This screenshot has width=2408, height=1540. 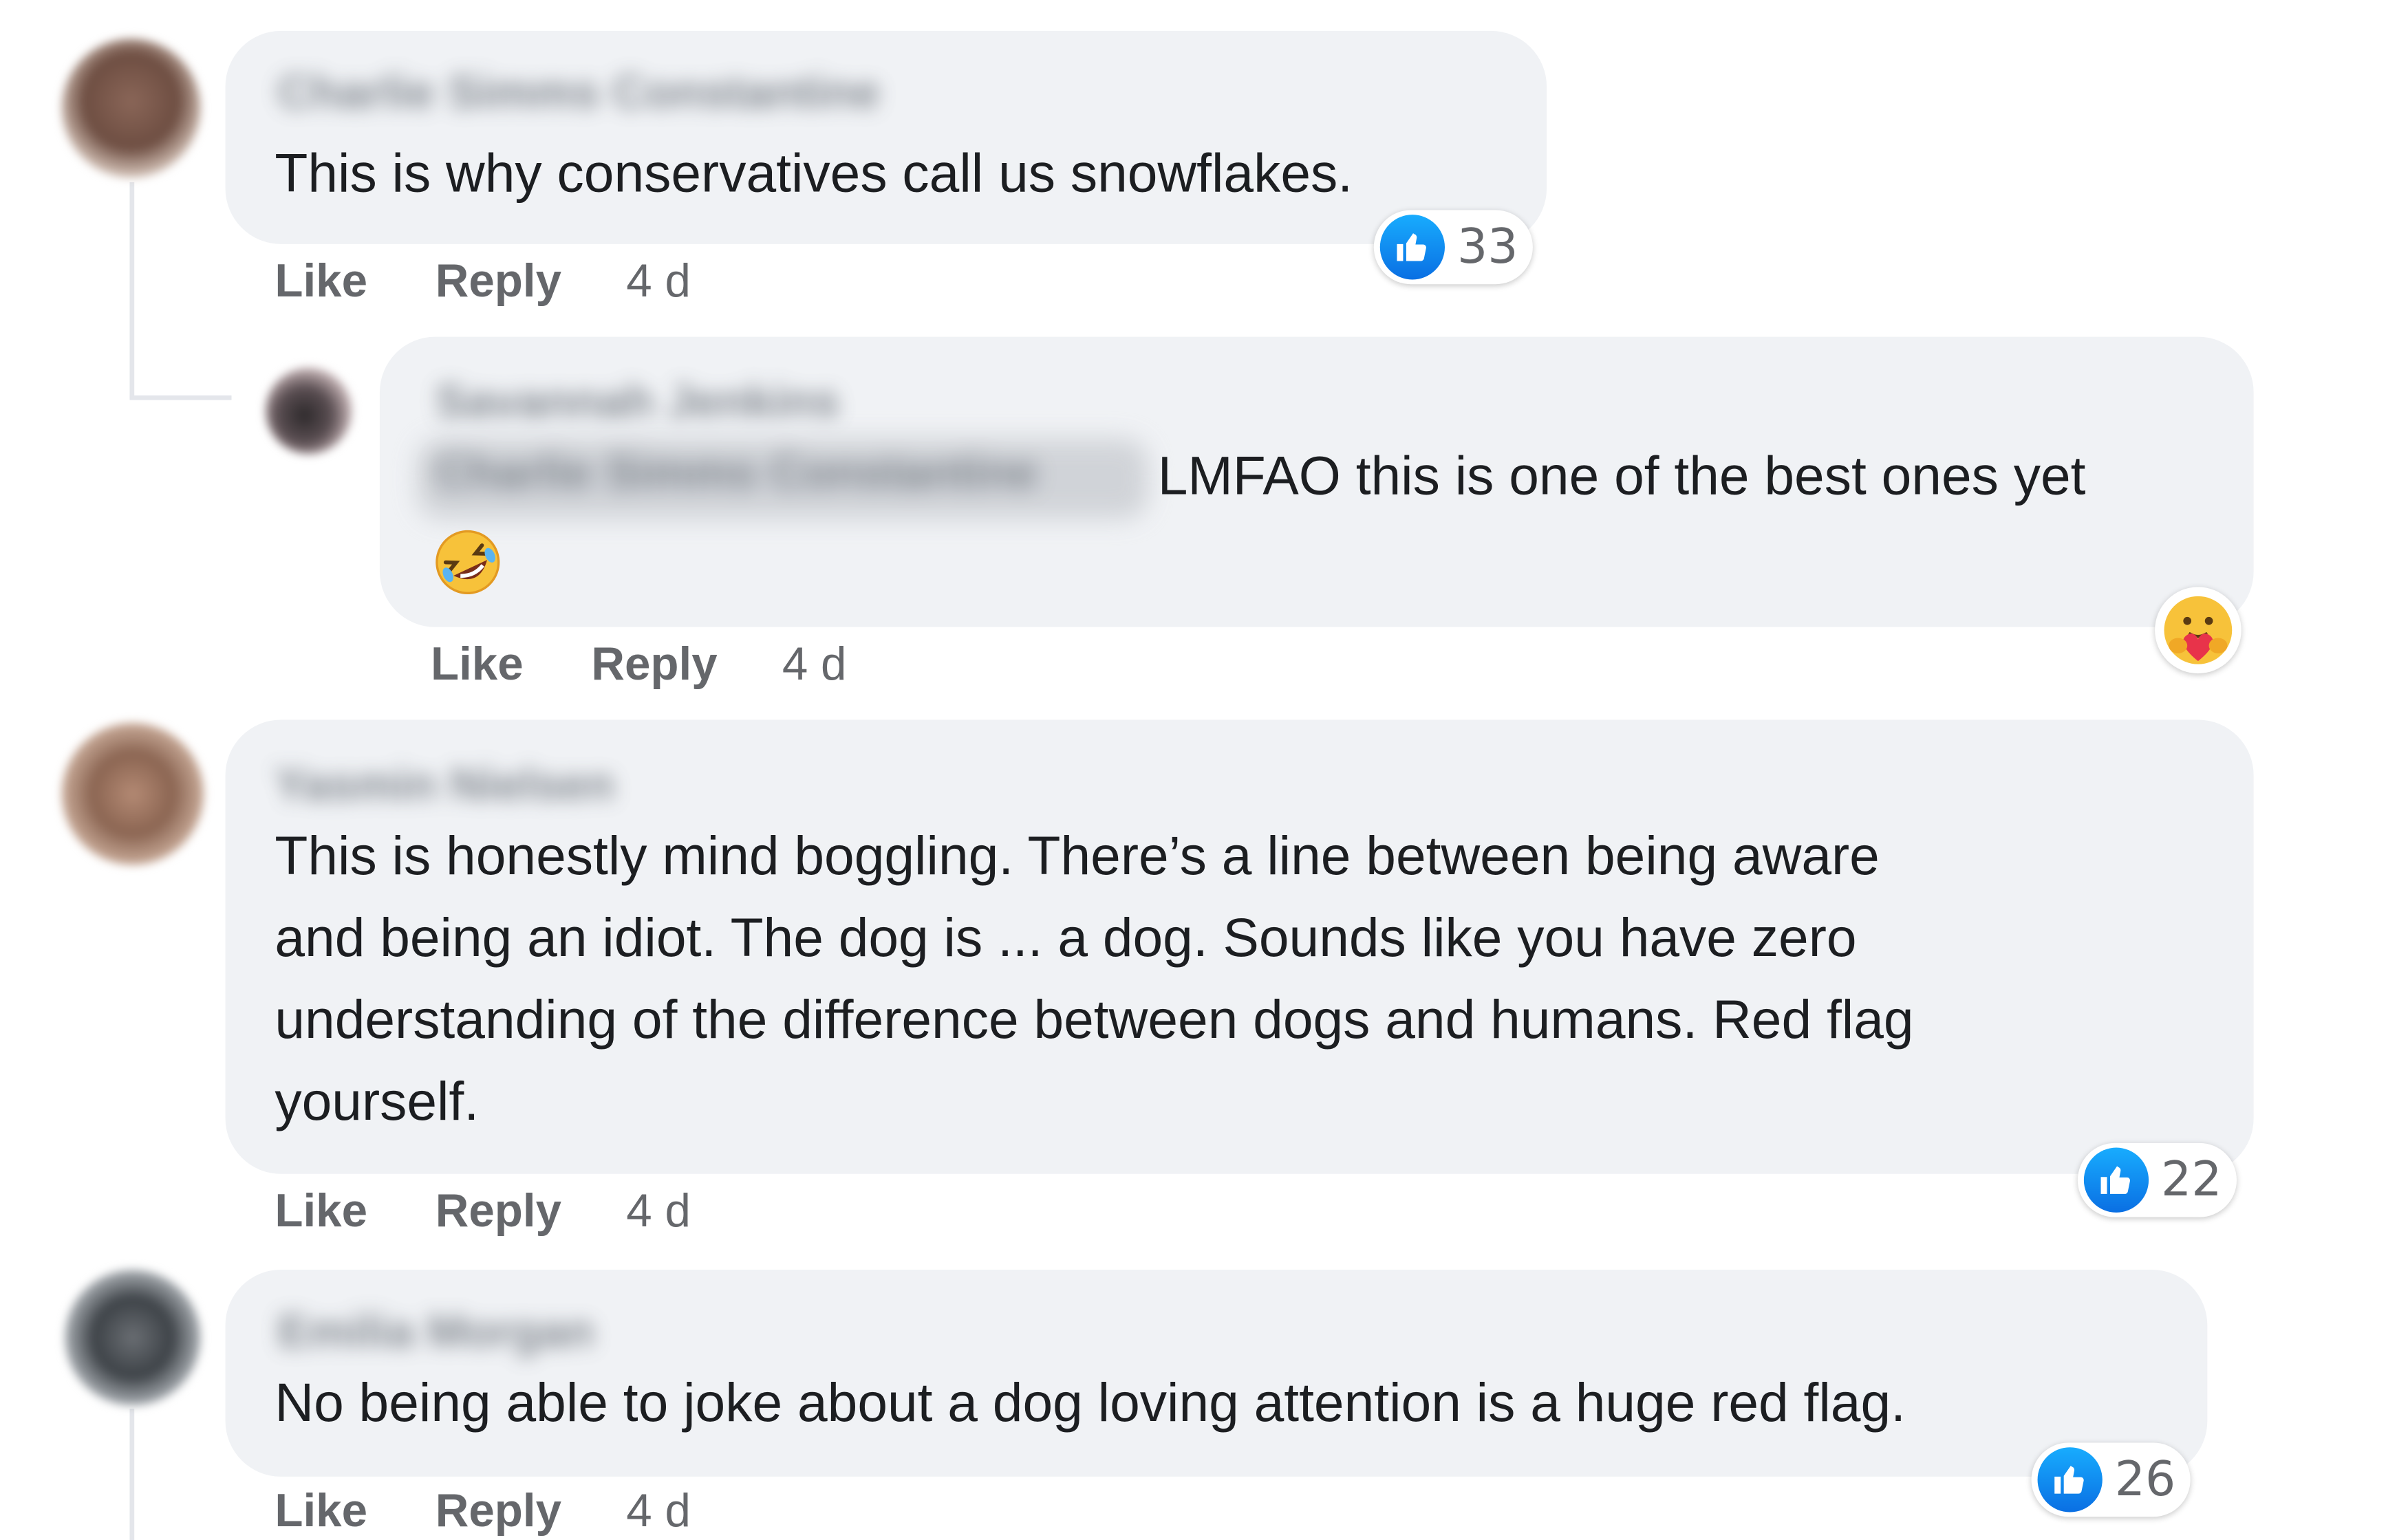 I want to click on thread-connector-line, so click(x=132, y=290).